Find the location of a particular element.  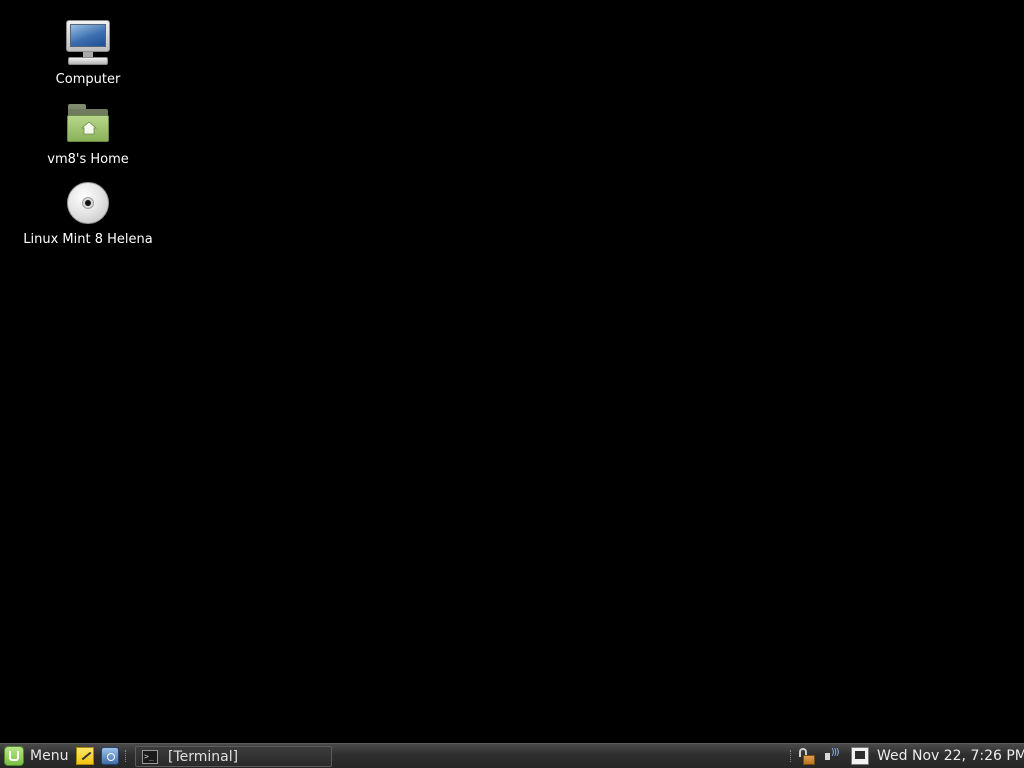

desktop-icon-disc: Linux Mint 8 Helena is located at coordinates (88, 213).